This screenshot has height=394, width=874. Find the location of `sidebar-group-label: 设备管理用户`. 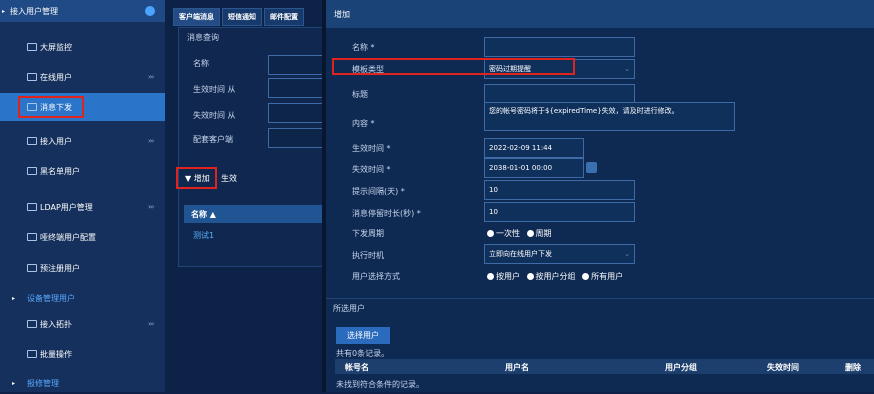

sidebar-group-label: 设备管理用户 is located at coordinates (51, 298).